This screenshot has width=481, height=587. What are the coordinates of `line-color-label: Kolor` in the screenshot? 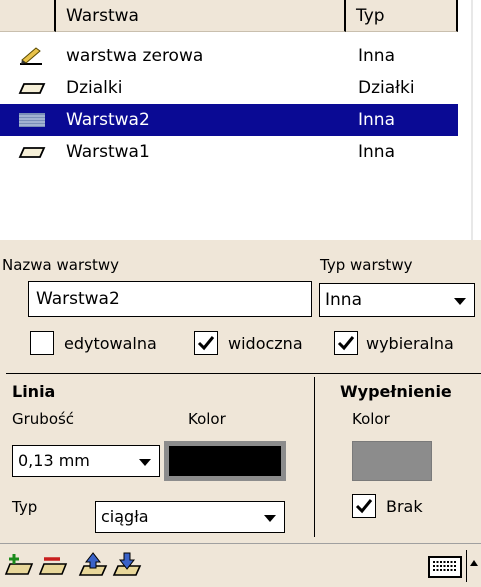 It's located at (207, 419).